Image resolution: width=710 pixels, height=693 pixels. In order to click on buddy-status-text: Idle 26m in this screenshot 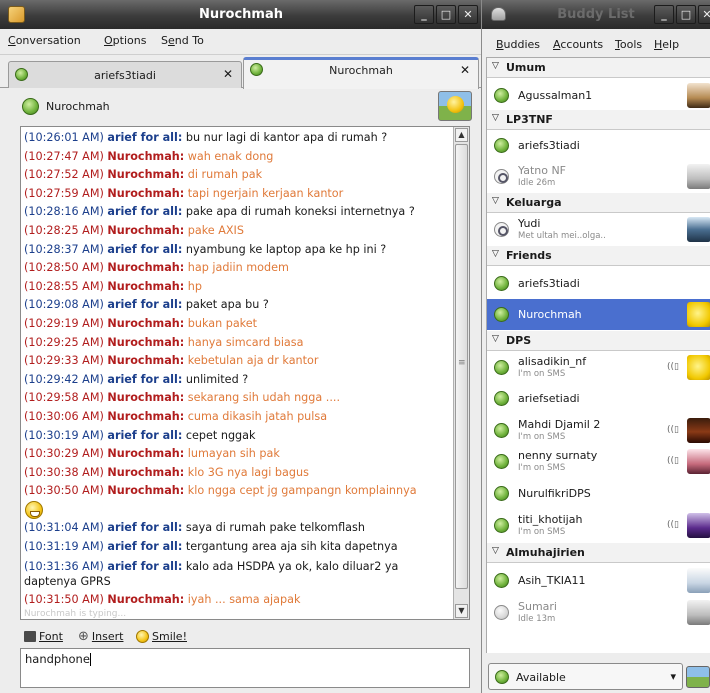, I will do `click(537, 183)`.